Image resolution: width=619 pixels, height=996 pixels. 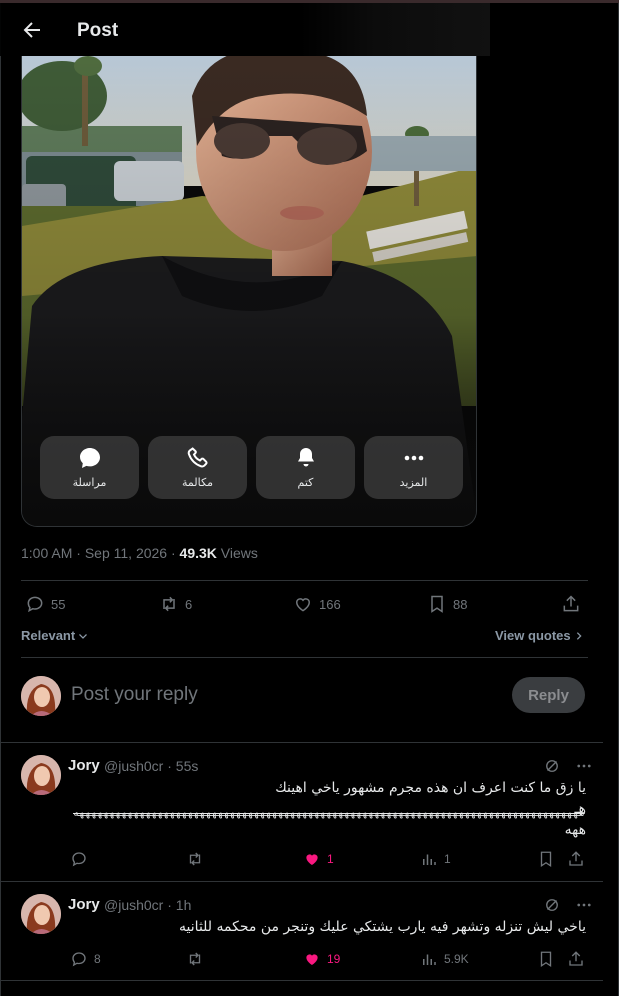 I want to click on message-label: مراسلة, so click(x=89, y=482).